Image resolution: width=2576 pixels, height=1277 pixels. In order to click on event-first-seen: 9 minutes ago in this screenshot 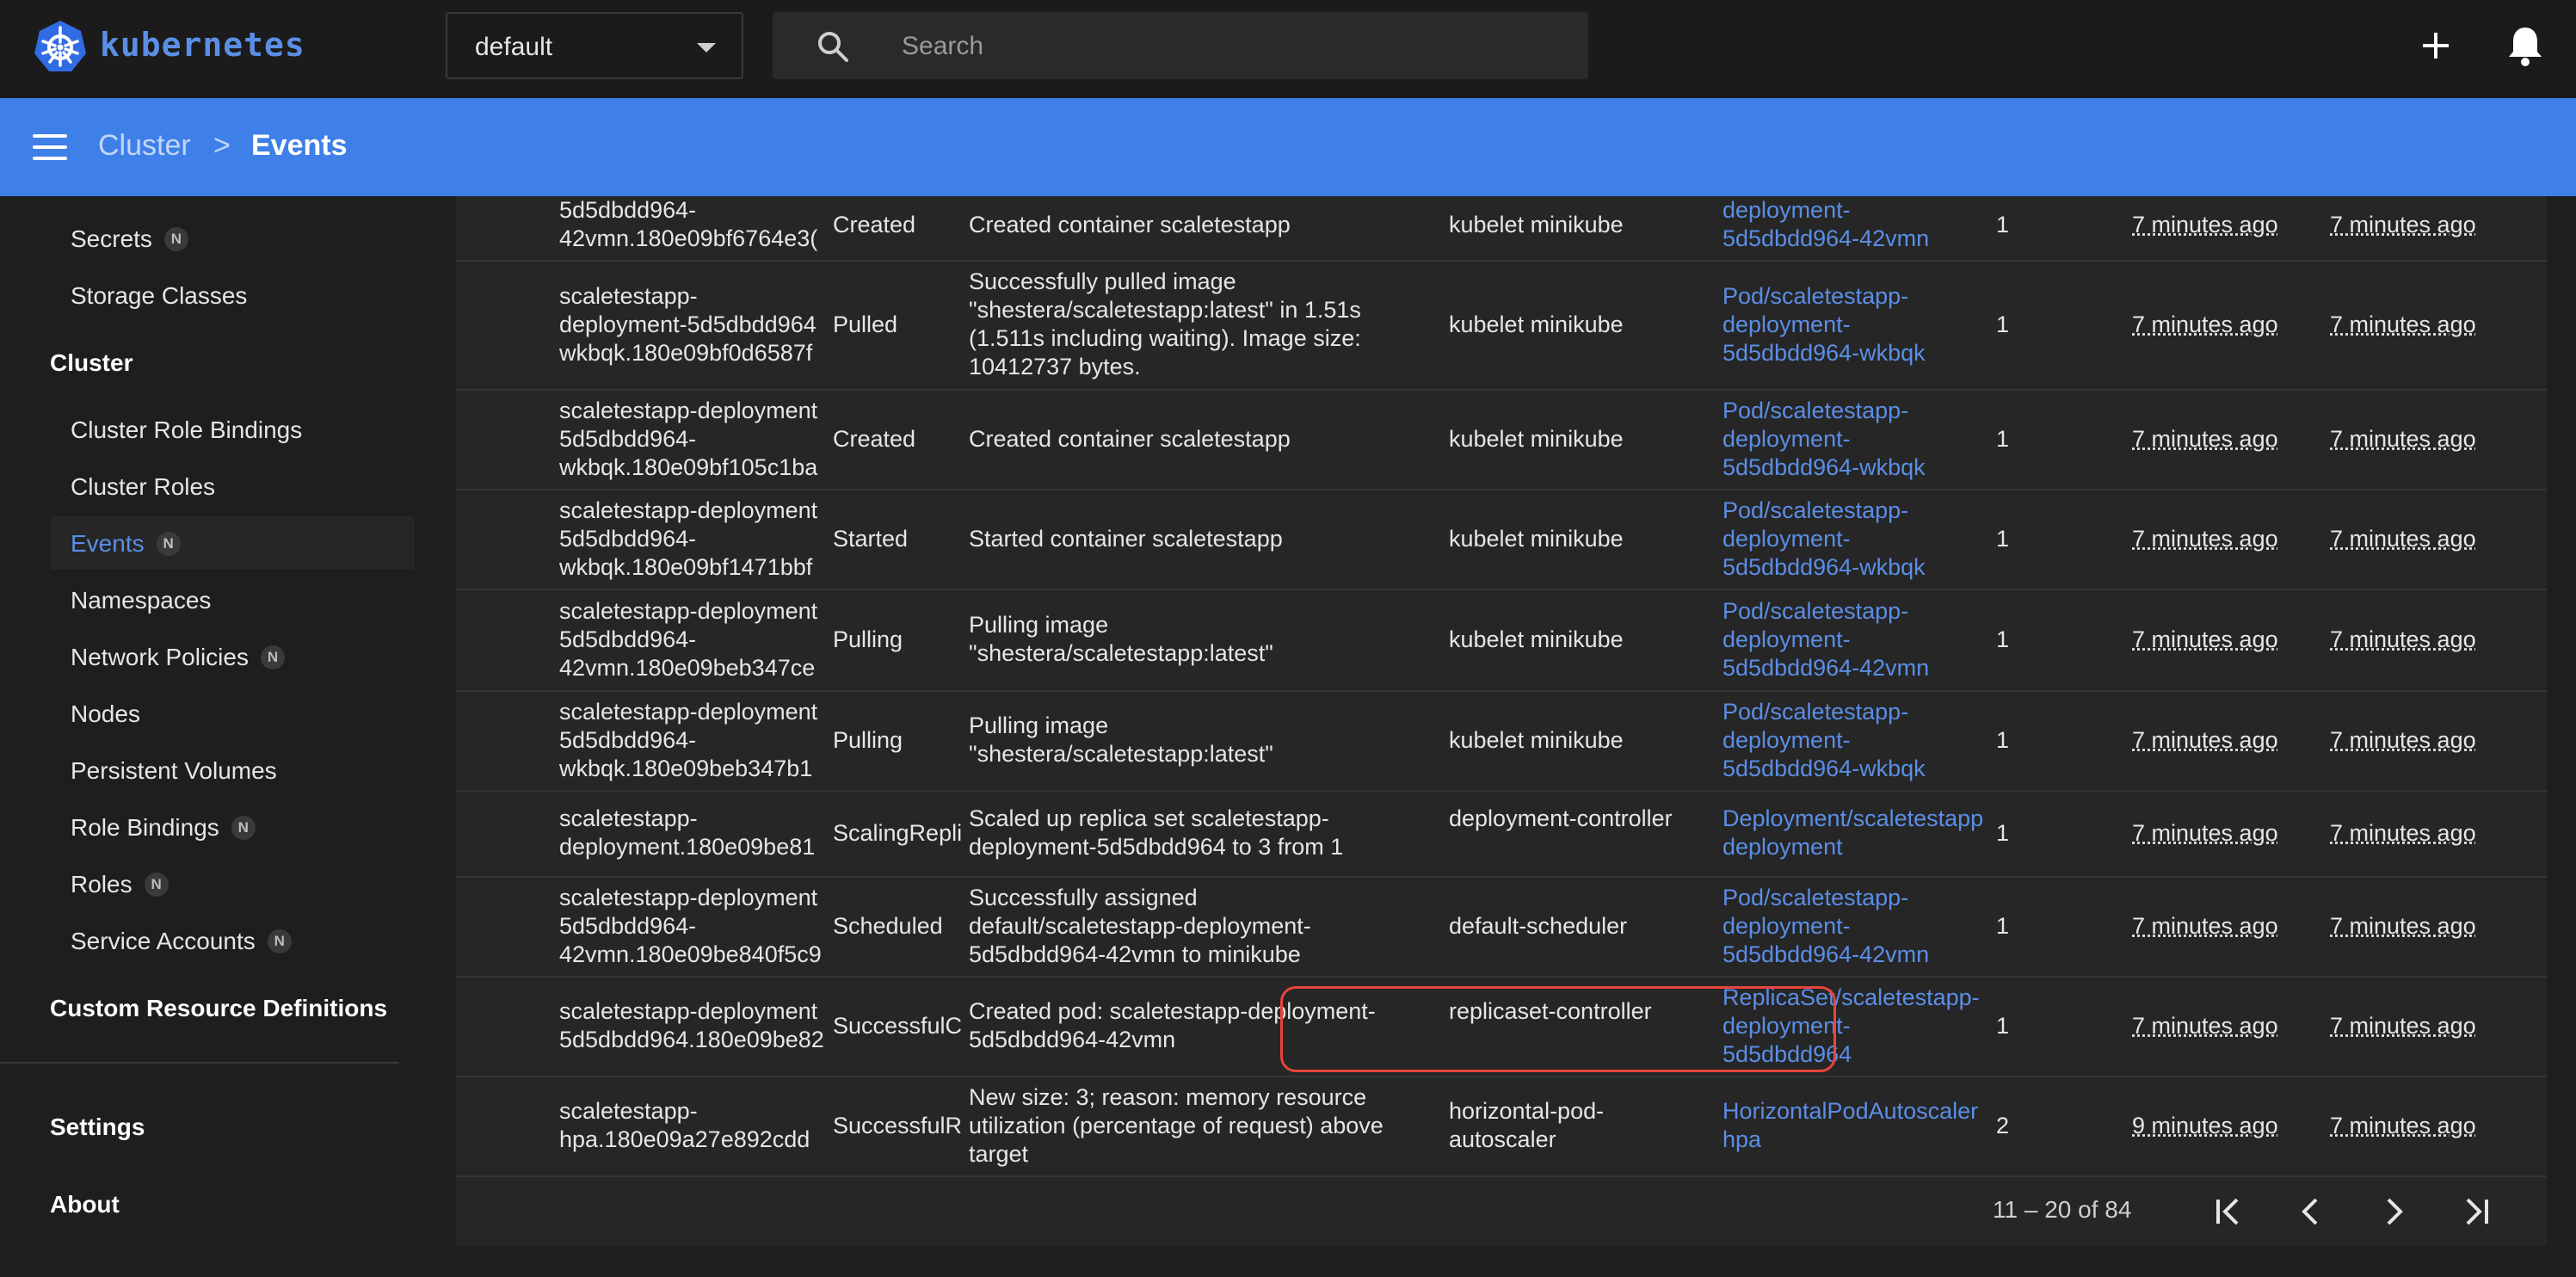, I will do `click(2205, 1125)`.